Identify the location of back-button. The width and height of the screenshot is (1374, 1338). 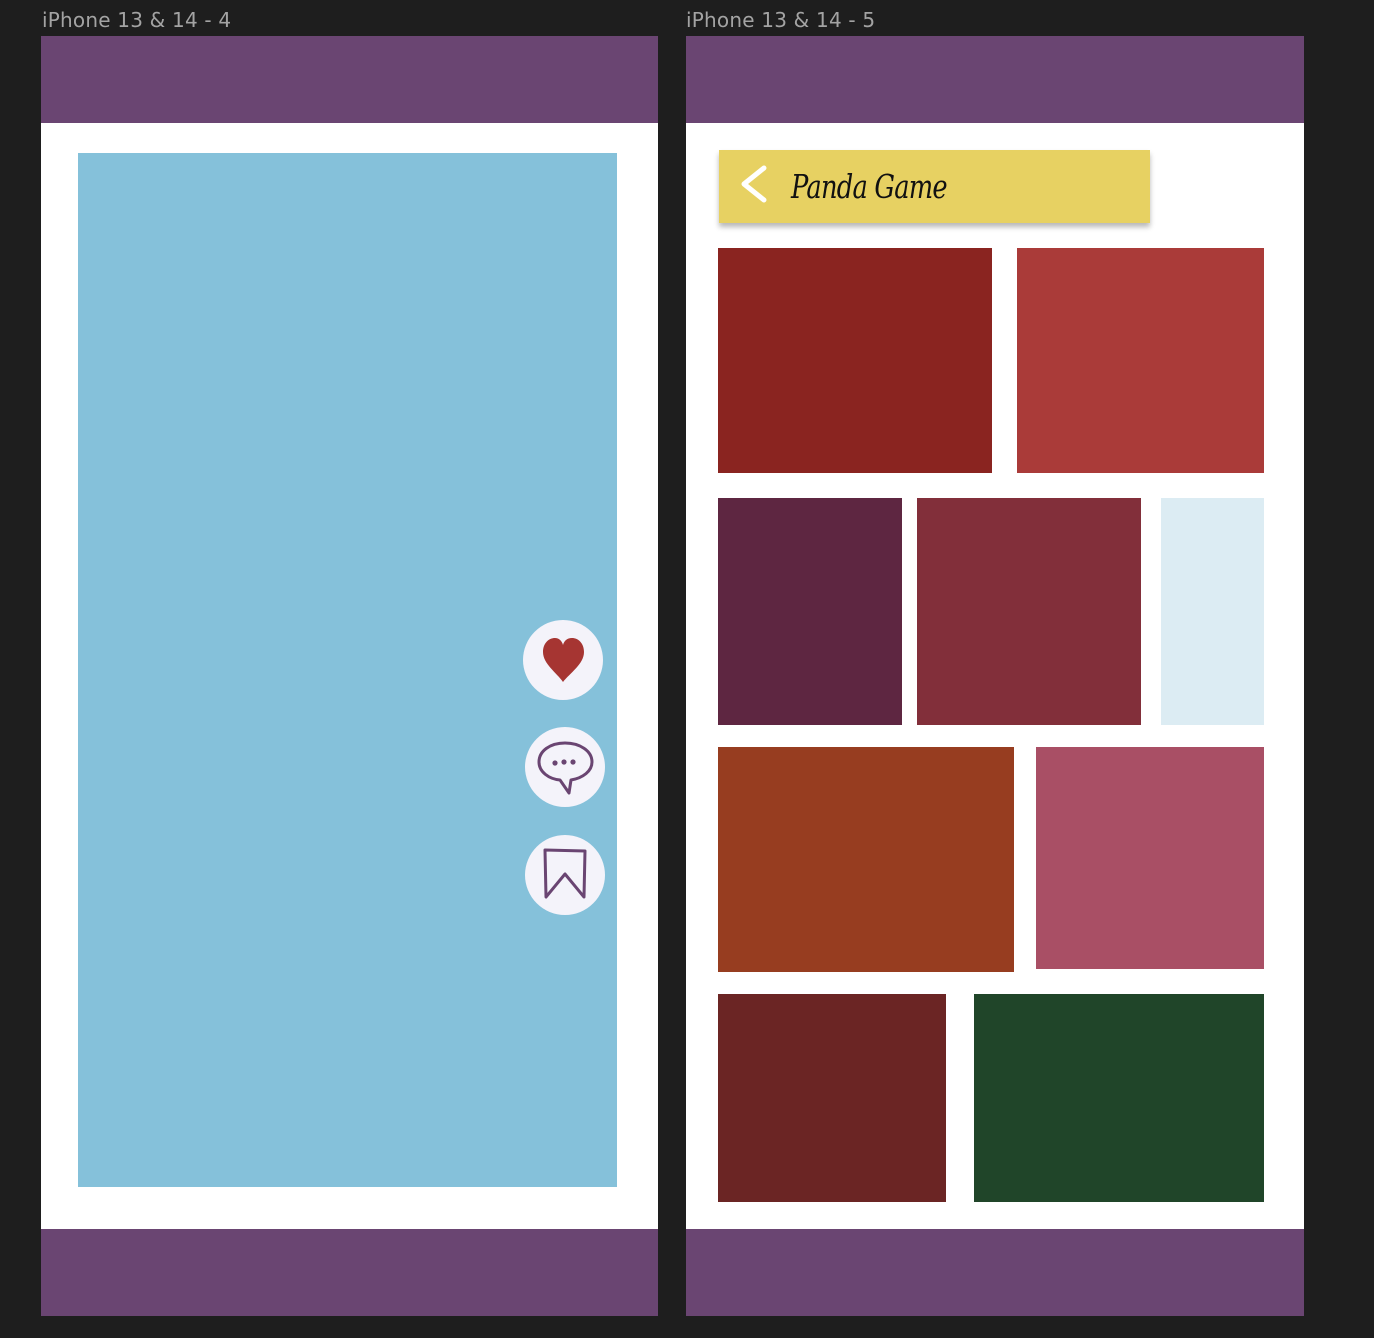
(753, 186).